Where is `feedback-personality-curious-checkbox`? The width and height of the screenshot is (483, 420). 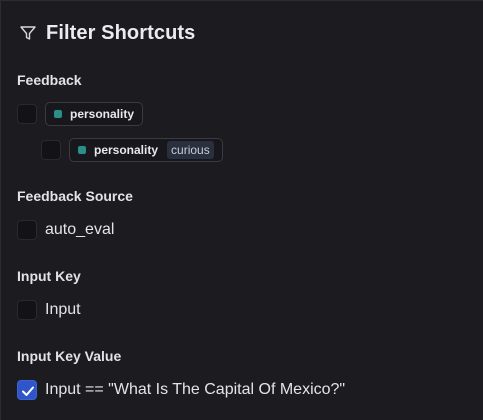
feedback-personality-curious-checkbox is located at coordinates (51, 150).